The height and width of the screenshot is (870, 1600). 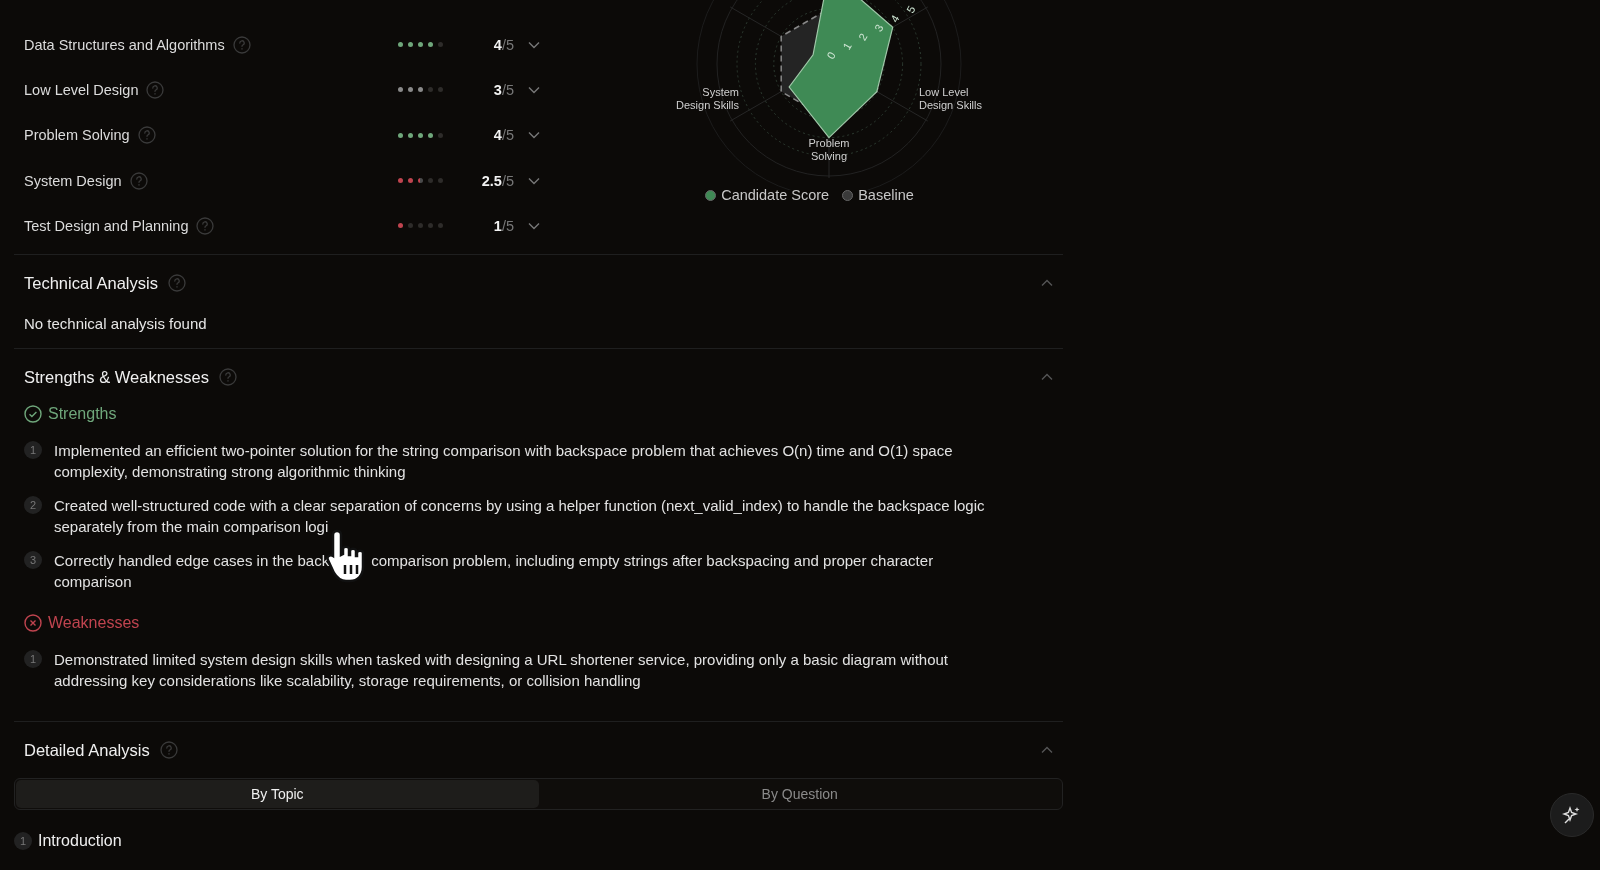 I want to click on legend-label: Candidate Score, so click(x=775, y=195).